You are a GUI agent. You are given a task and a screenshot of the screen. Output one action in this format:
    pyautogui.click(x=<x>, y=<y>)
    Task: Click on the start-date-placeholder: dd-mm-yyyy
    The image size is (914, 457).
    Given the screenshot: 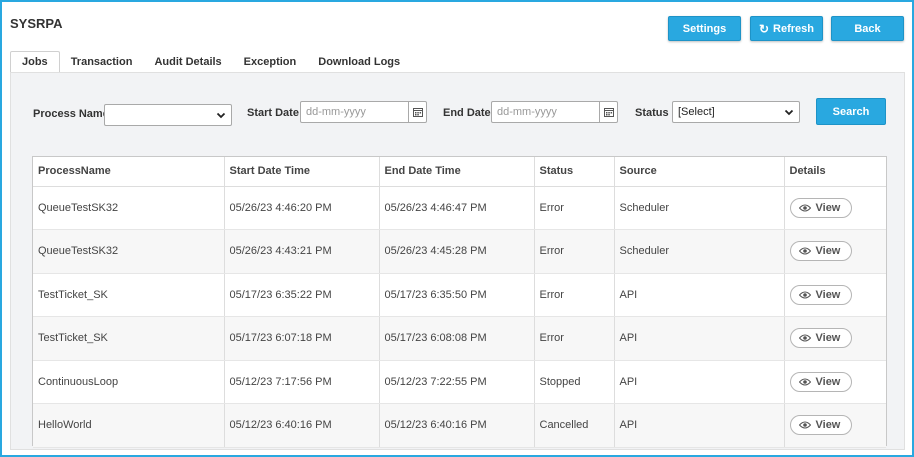 What is the action you would take?
    pyautogui.click(x=336, y=112)
    